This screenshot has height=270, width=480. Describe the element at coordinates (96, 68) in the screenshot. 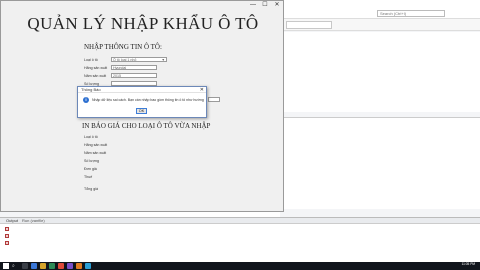

I see `manufacturer-label: Hãng sản xuất` at that location.